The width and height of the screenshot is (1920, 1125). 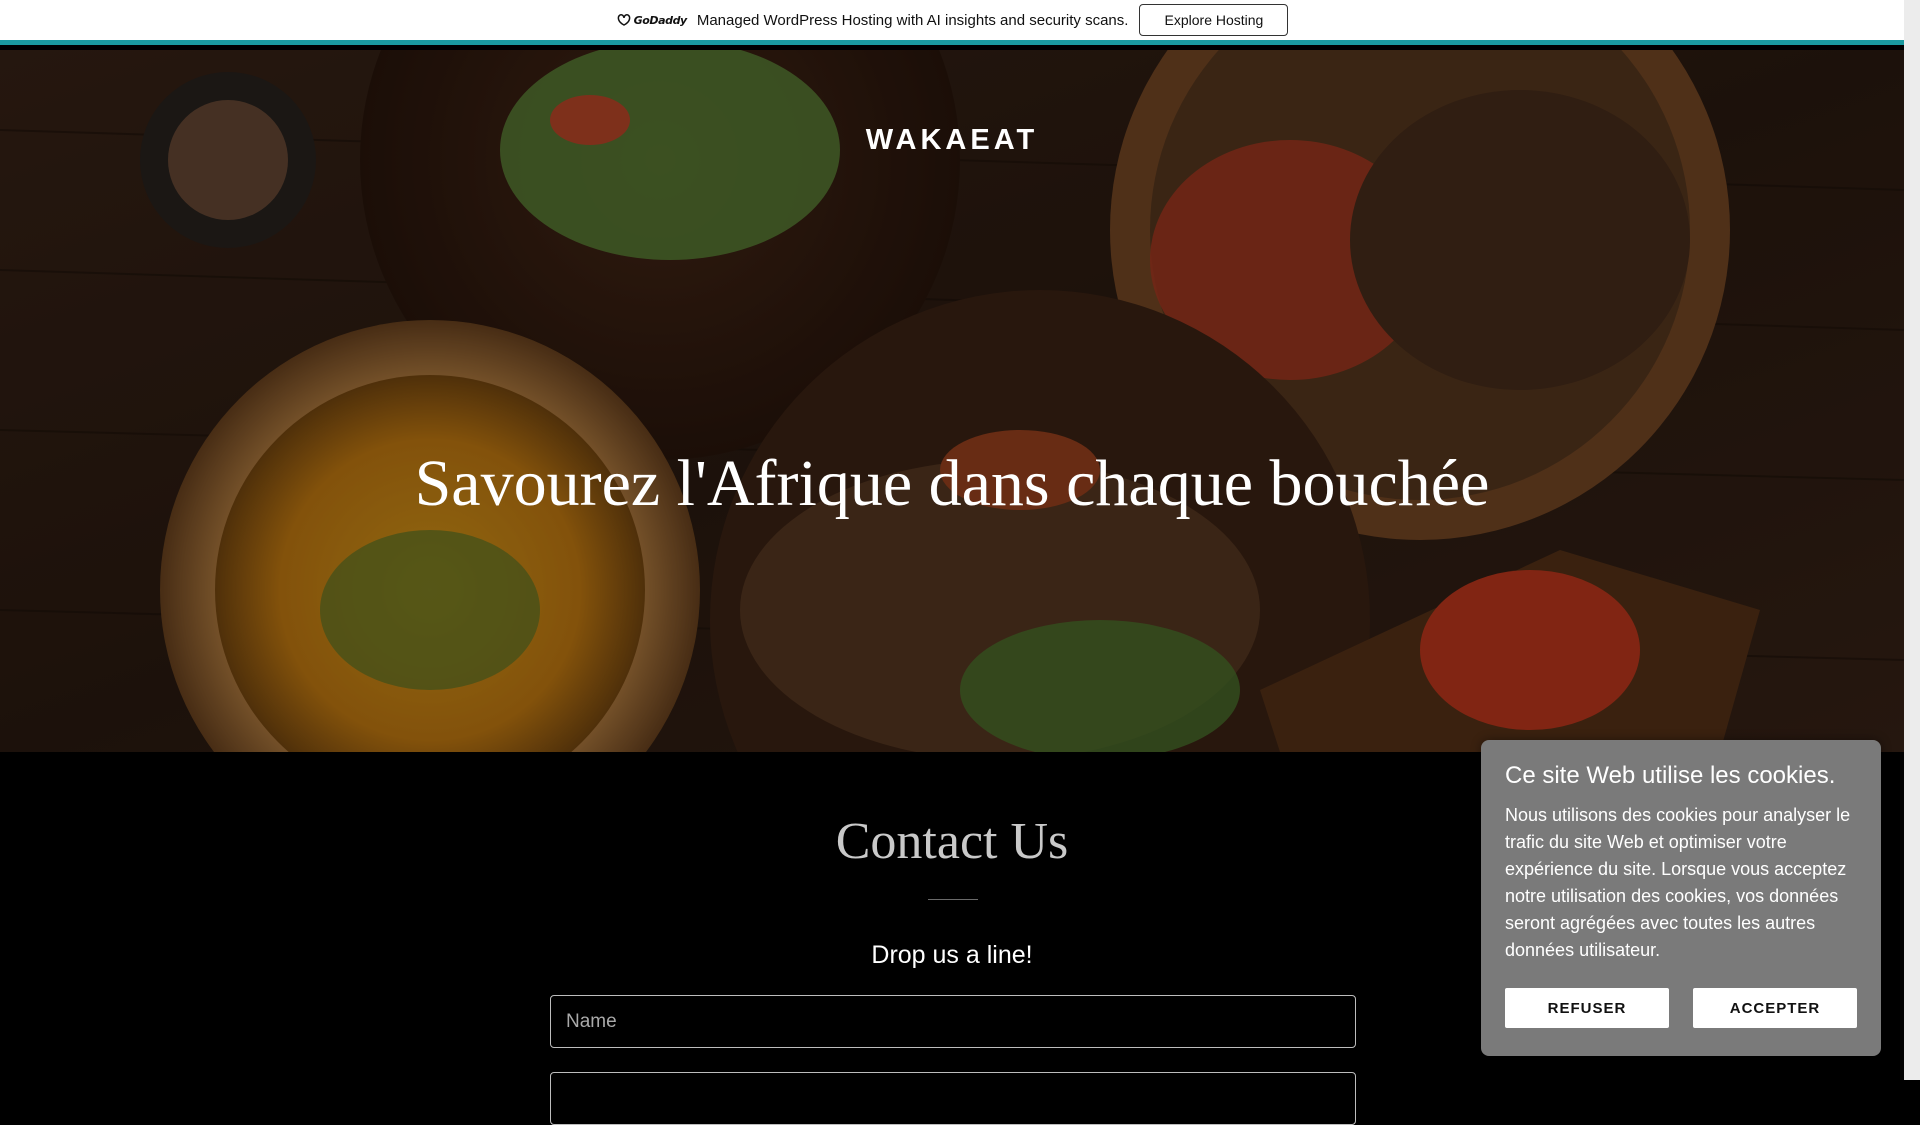 I want to click on site-brand-title: WAKAEAT, so click(x=952, y=140).